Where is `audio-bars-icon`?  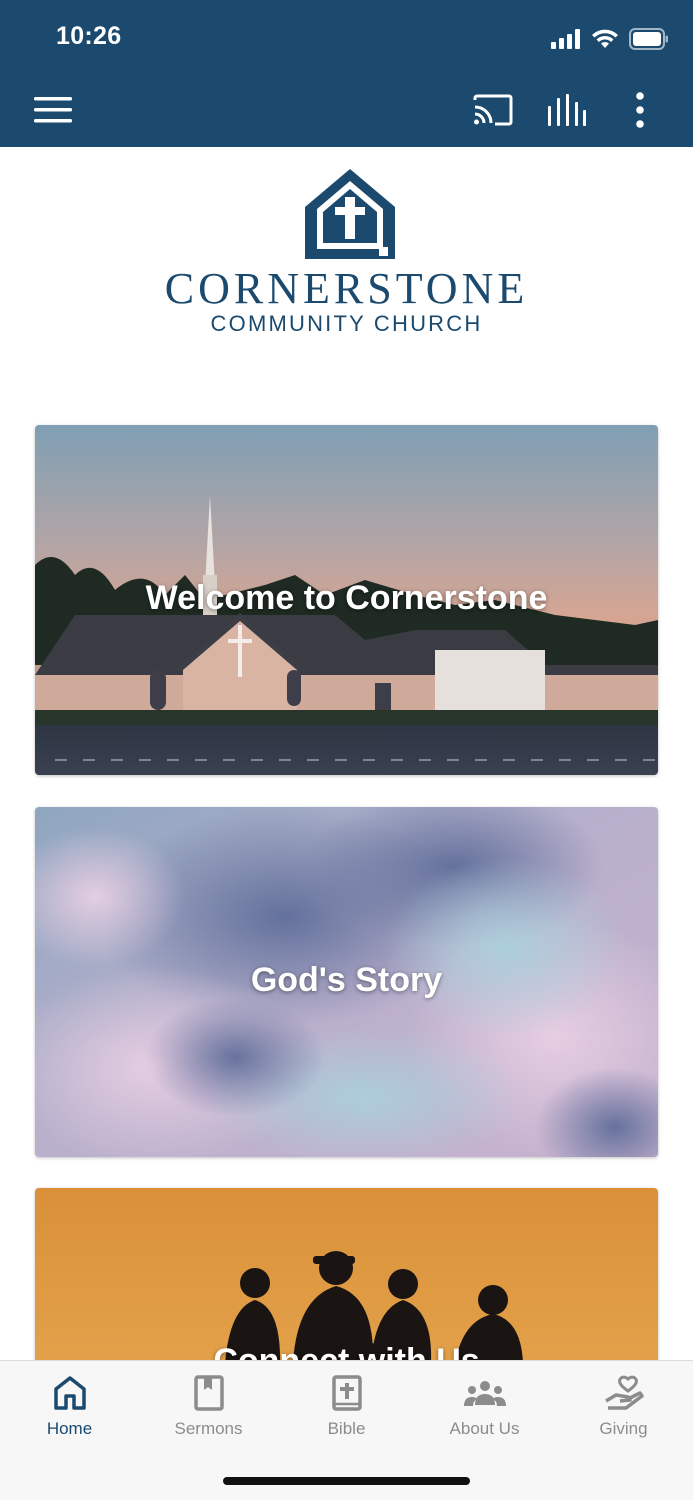 audio-bars-icon is located at coordinates (567, 110).